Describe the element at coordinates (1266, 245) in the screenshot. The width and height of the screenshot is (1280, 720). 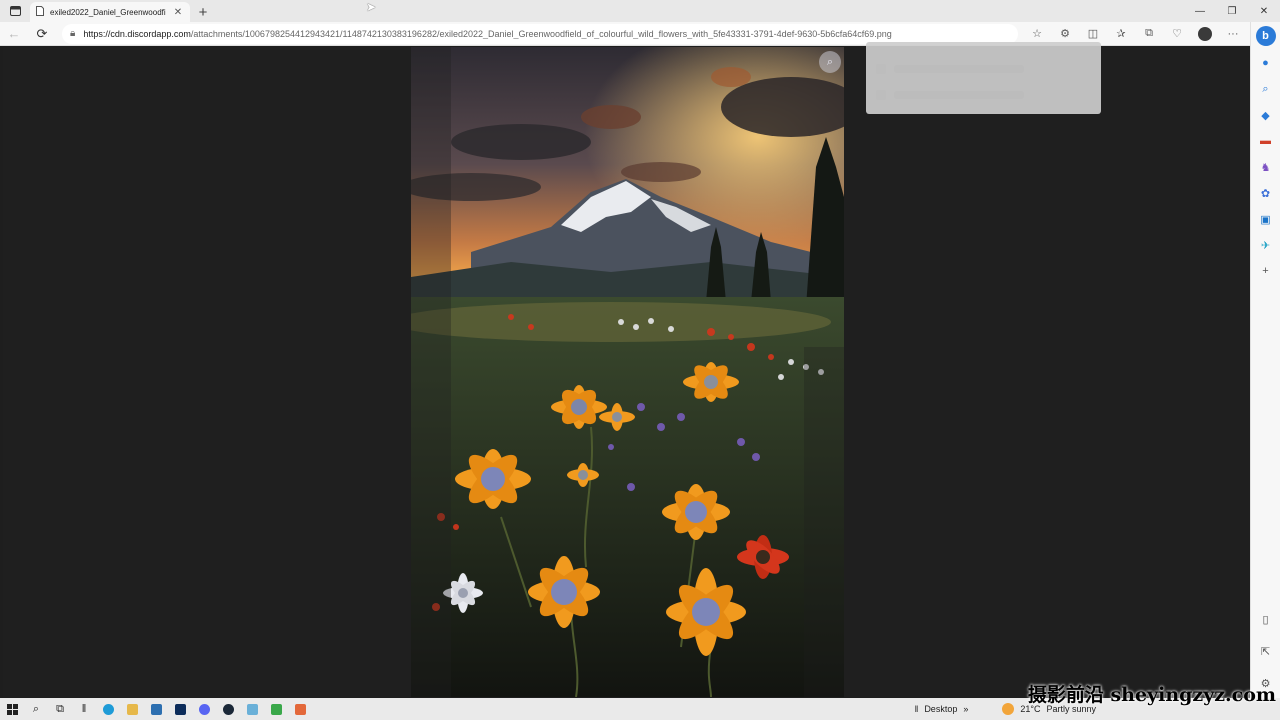
I see `drop-icon: ✈` at that location.